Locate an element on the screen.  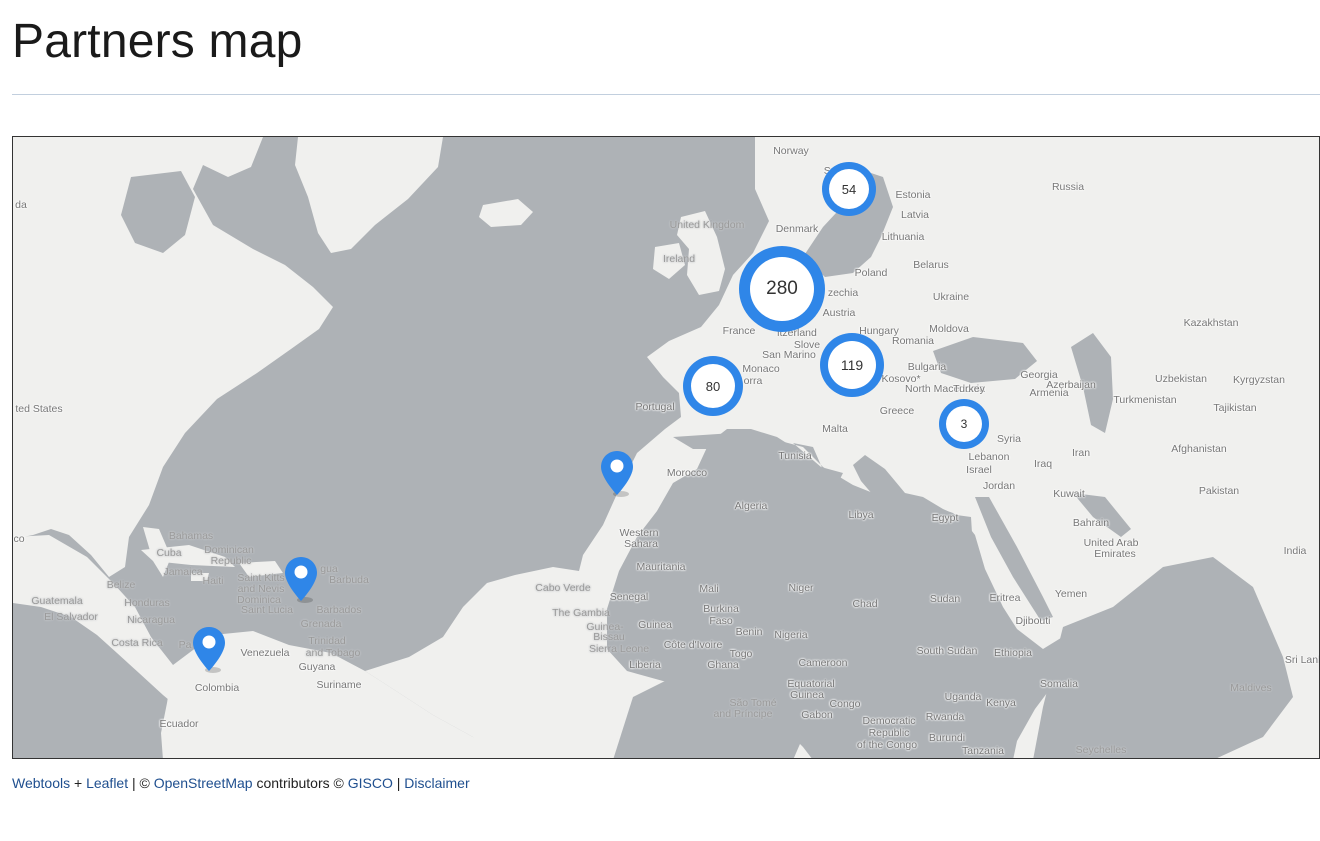
label-canada: da is located at coordinates (21, 205).